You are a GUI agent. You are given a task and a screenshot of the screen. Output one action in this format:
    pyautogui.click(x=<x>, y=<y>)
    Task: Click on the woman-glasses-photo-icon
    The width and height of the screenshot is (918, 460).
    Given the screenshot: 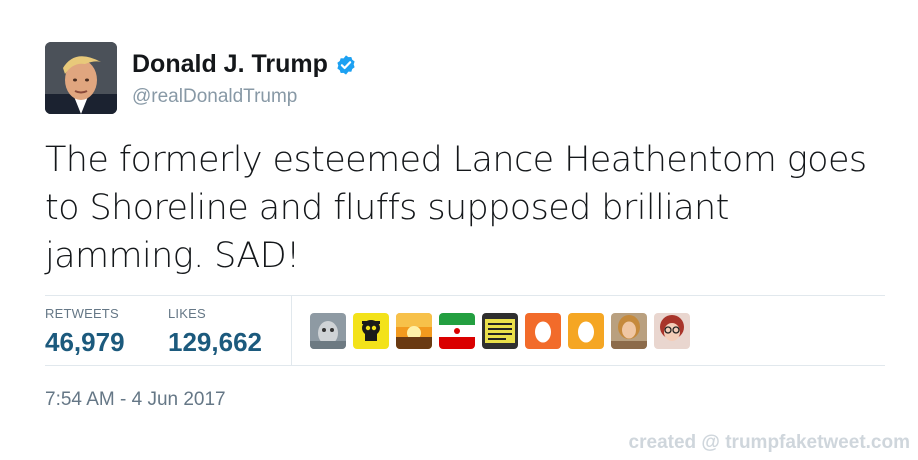 What is the action you would take?
    pyautogui.click(x=672, y=331)
    